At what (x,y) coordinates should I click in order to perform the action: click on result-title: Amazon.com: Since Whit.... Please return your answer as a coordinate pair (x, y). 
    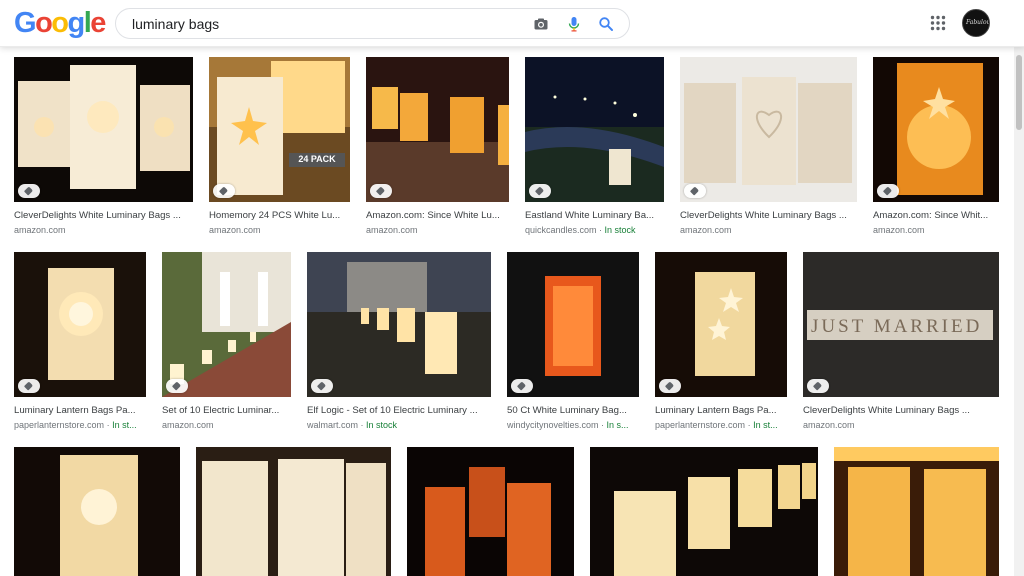
    Looking at the image, I should click on (936, 216).